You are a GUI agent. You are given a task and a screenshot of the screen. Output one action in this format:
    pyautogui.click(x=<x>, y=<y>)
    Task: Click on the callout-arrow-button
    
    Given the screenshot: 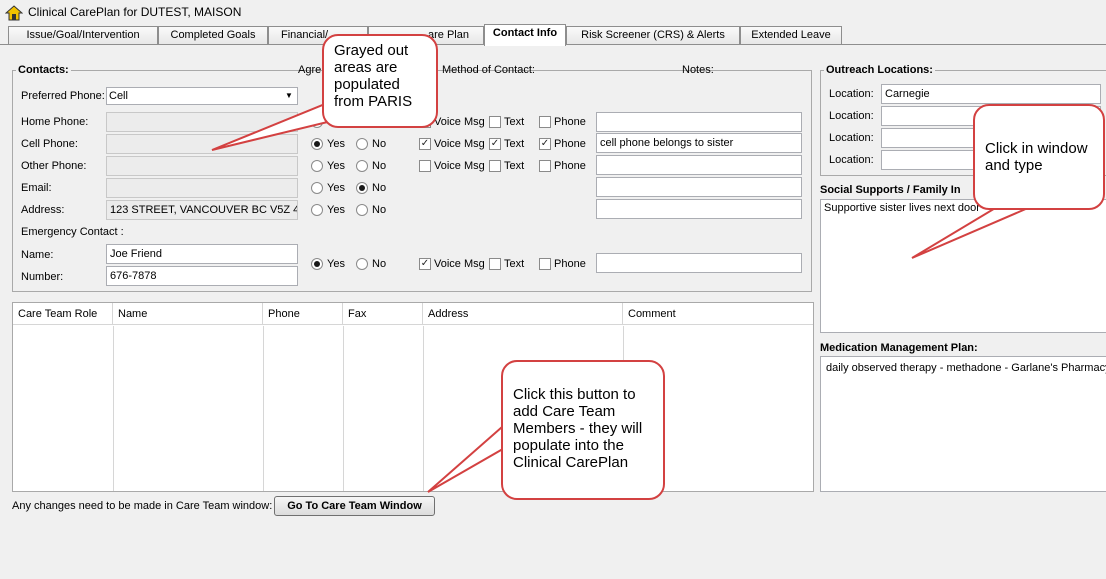 What is the action you would take?
    pyautogui.click(x=468, y=459)
    